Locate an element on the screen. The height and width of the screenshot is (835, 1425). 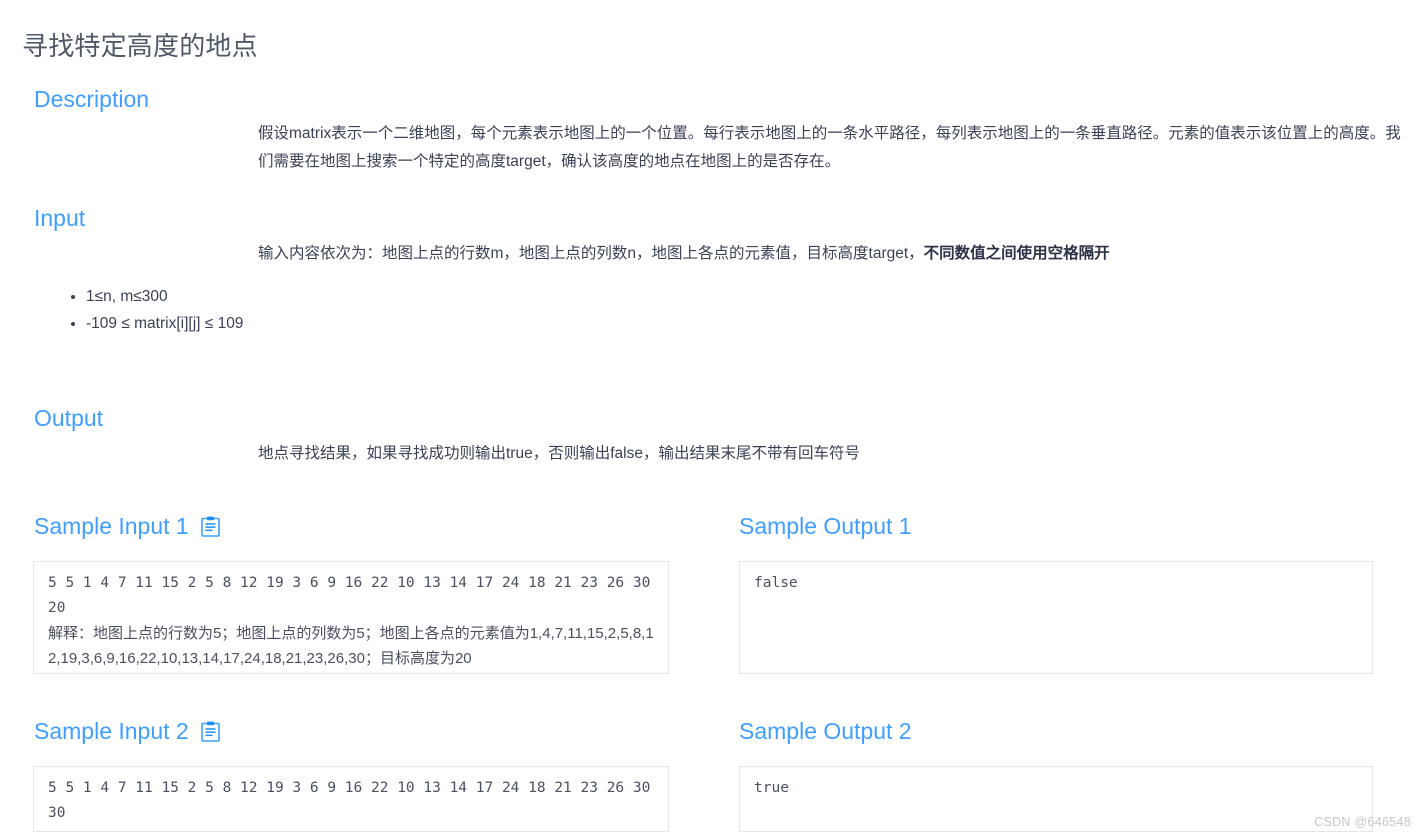
code-line: true is located at coordinates (771, 788).